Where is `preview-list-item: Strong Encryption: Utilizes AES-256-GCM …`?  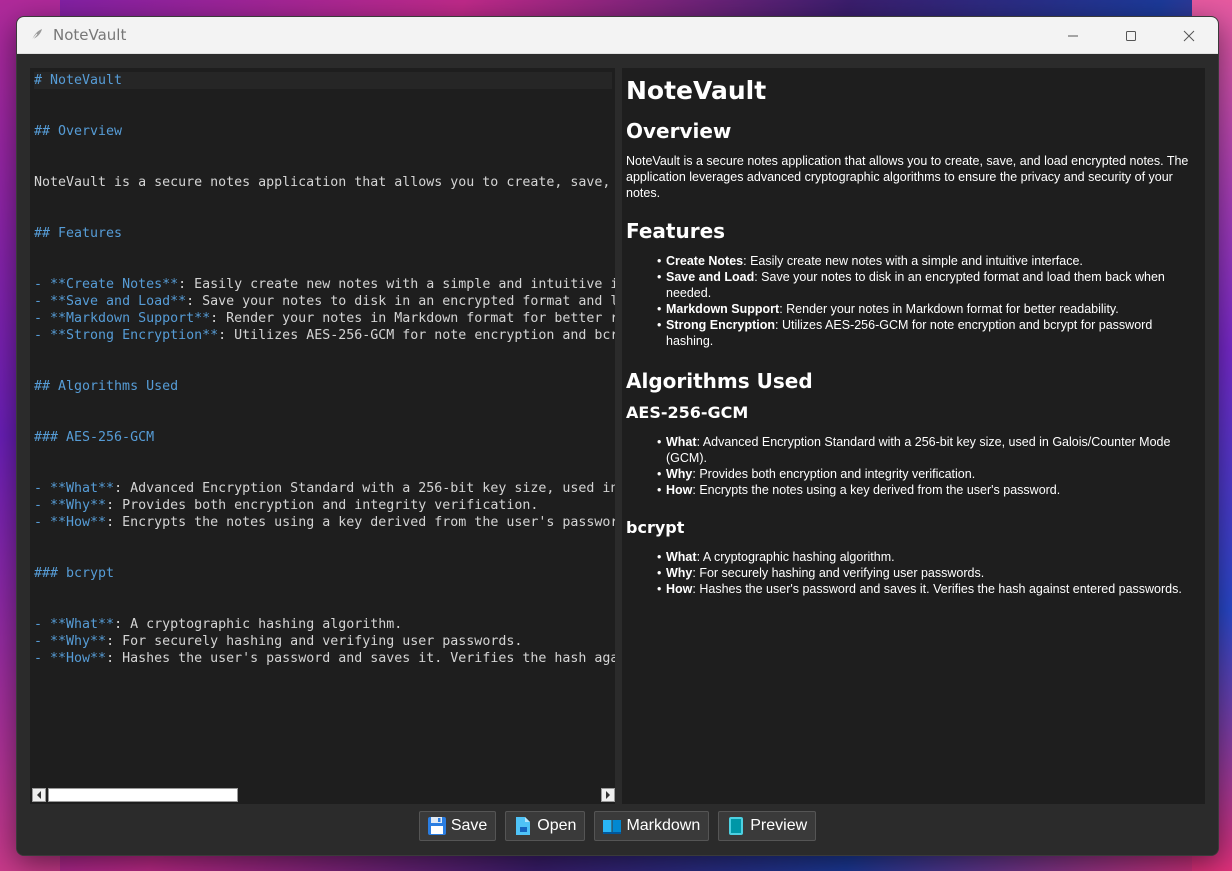 preview-list-item: Strong Encryption: Utilizes AES-256-GCM … is located at coordinates (929, 333).